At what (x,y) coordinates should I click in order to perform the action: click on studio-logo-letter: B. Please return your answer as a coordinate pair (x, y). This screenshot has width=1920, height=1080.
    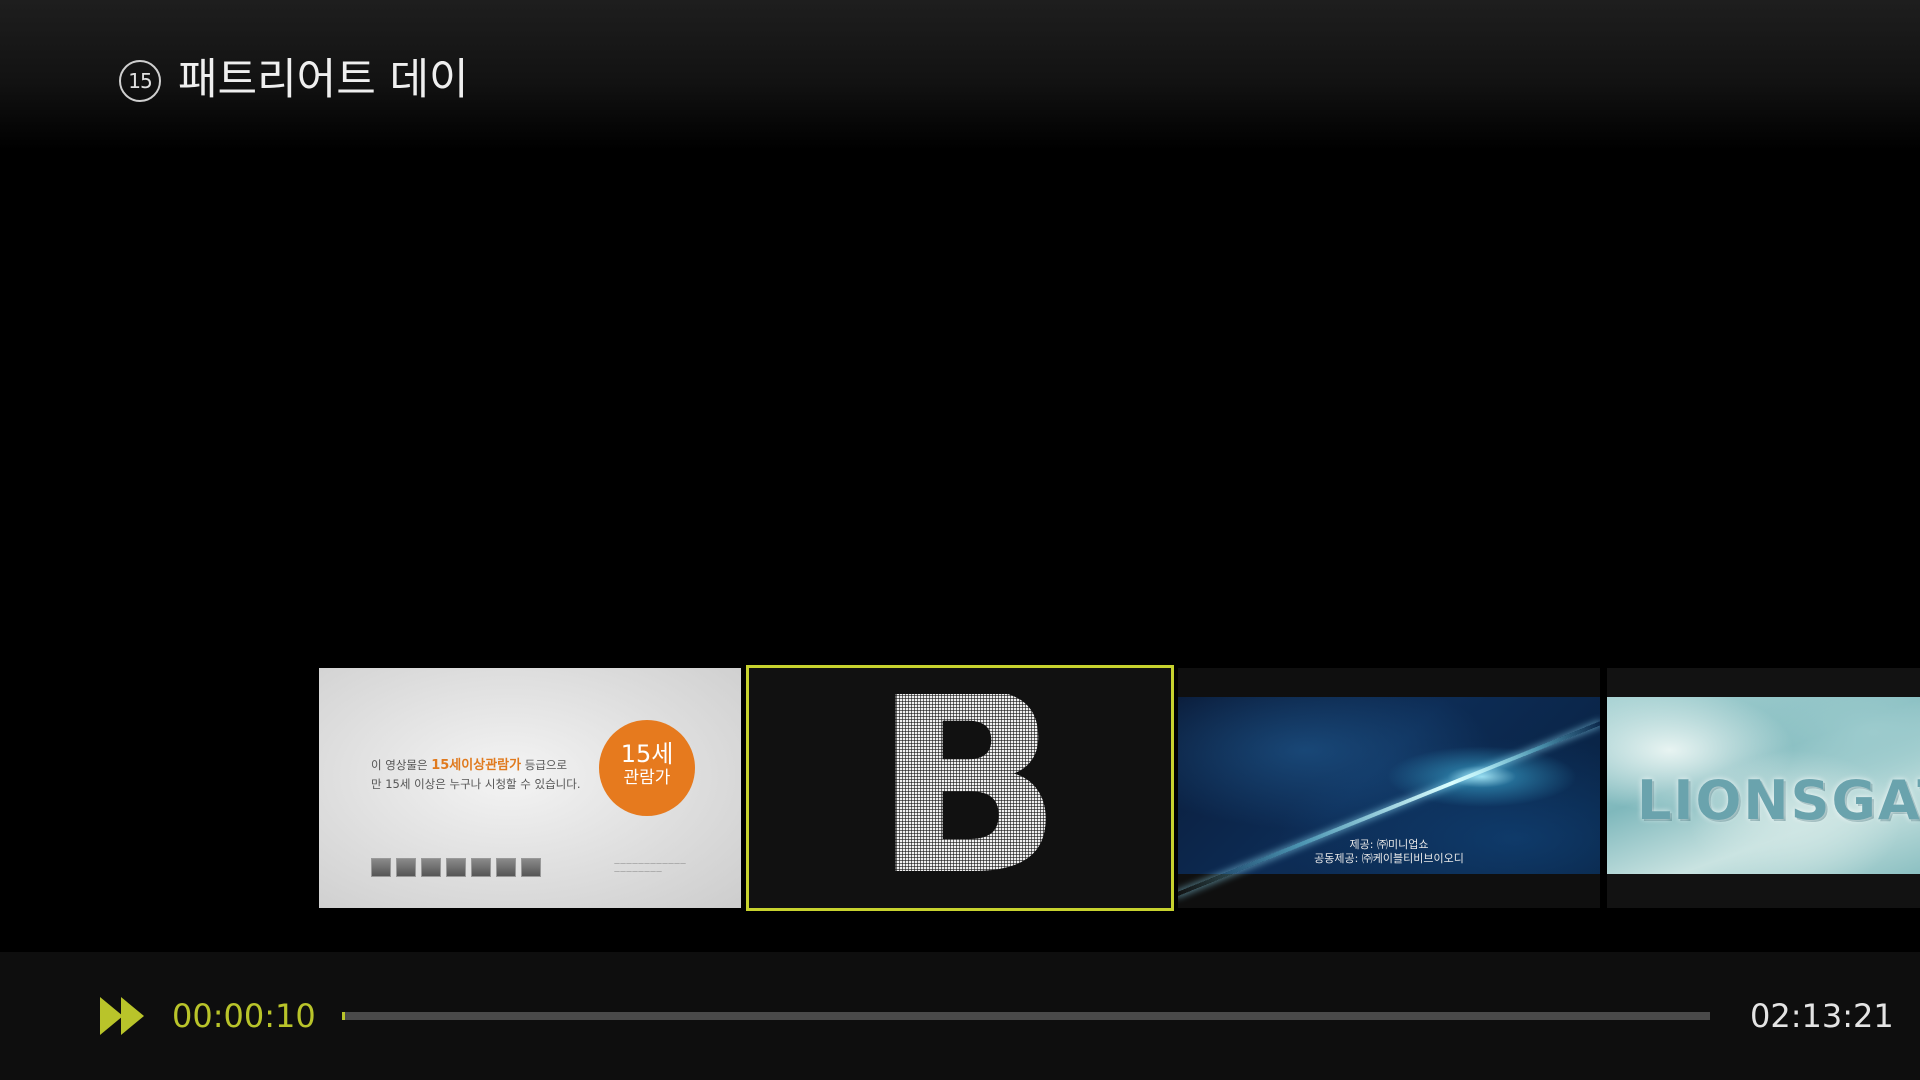
    Looking at the image, I should click on (968, 785).